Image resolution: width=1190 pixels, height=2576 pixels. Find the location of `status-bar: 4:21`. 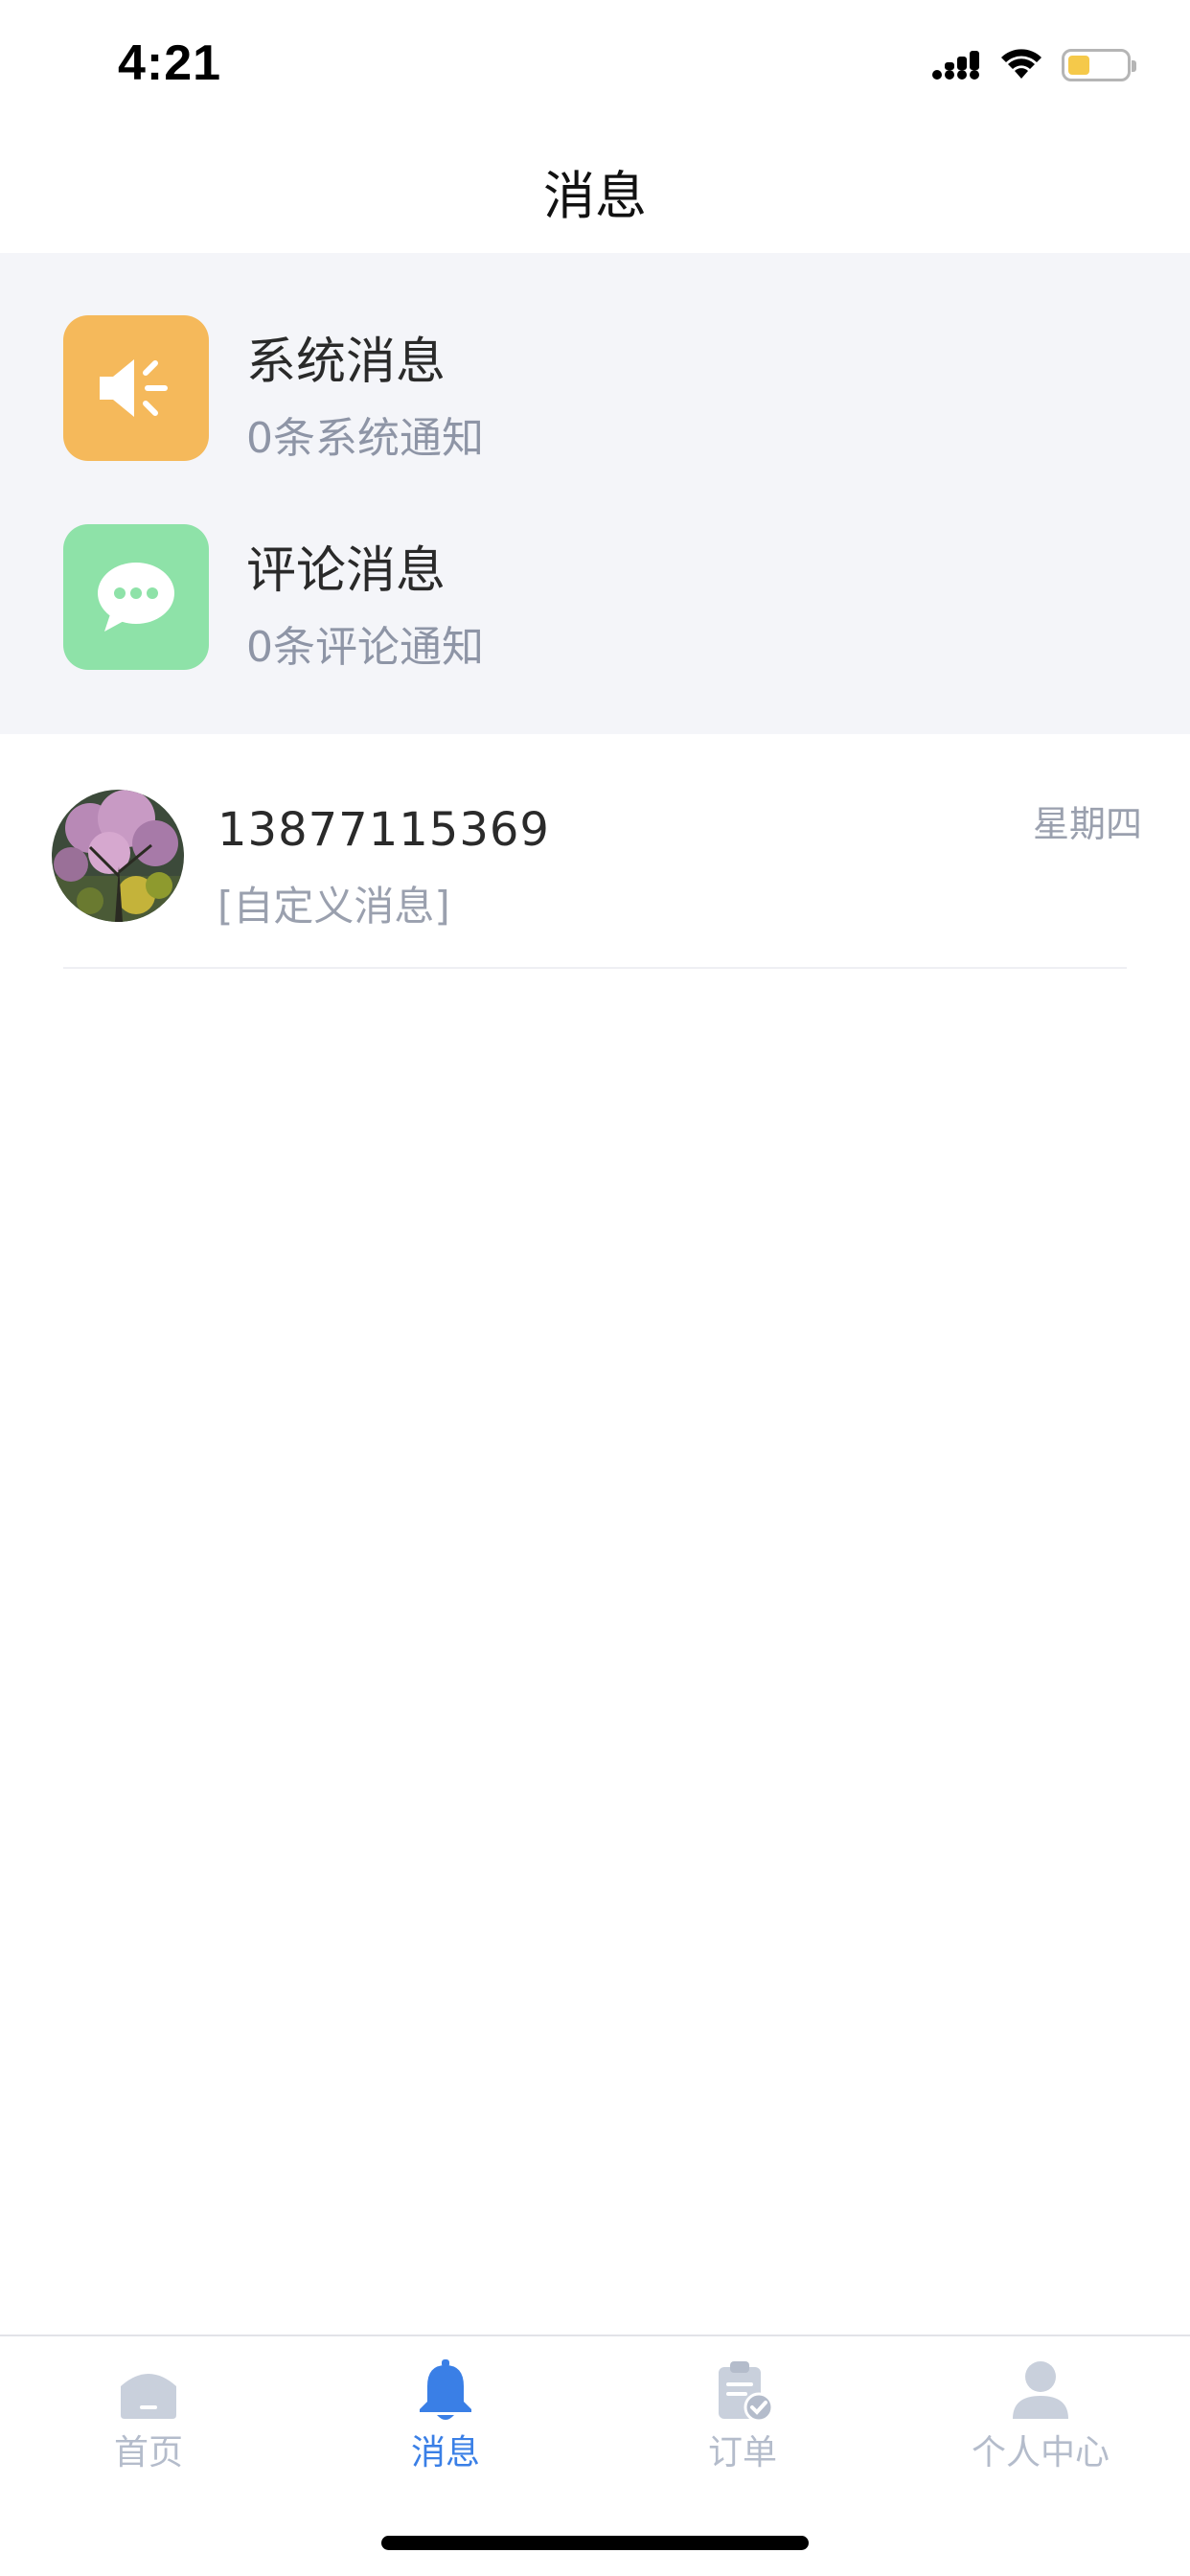

status-bar: 4:21 is located at coordinates (595, 64).